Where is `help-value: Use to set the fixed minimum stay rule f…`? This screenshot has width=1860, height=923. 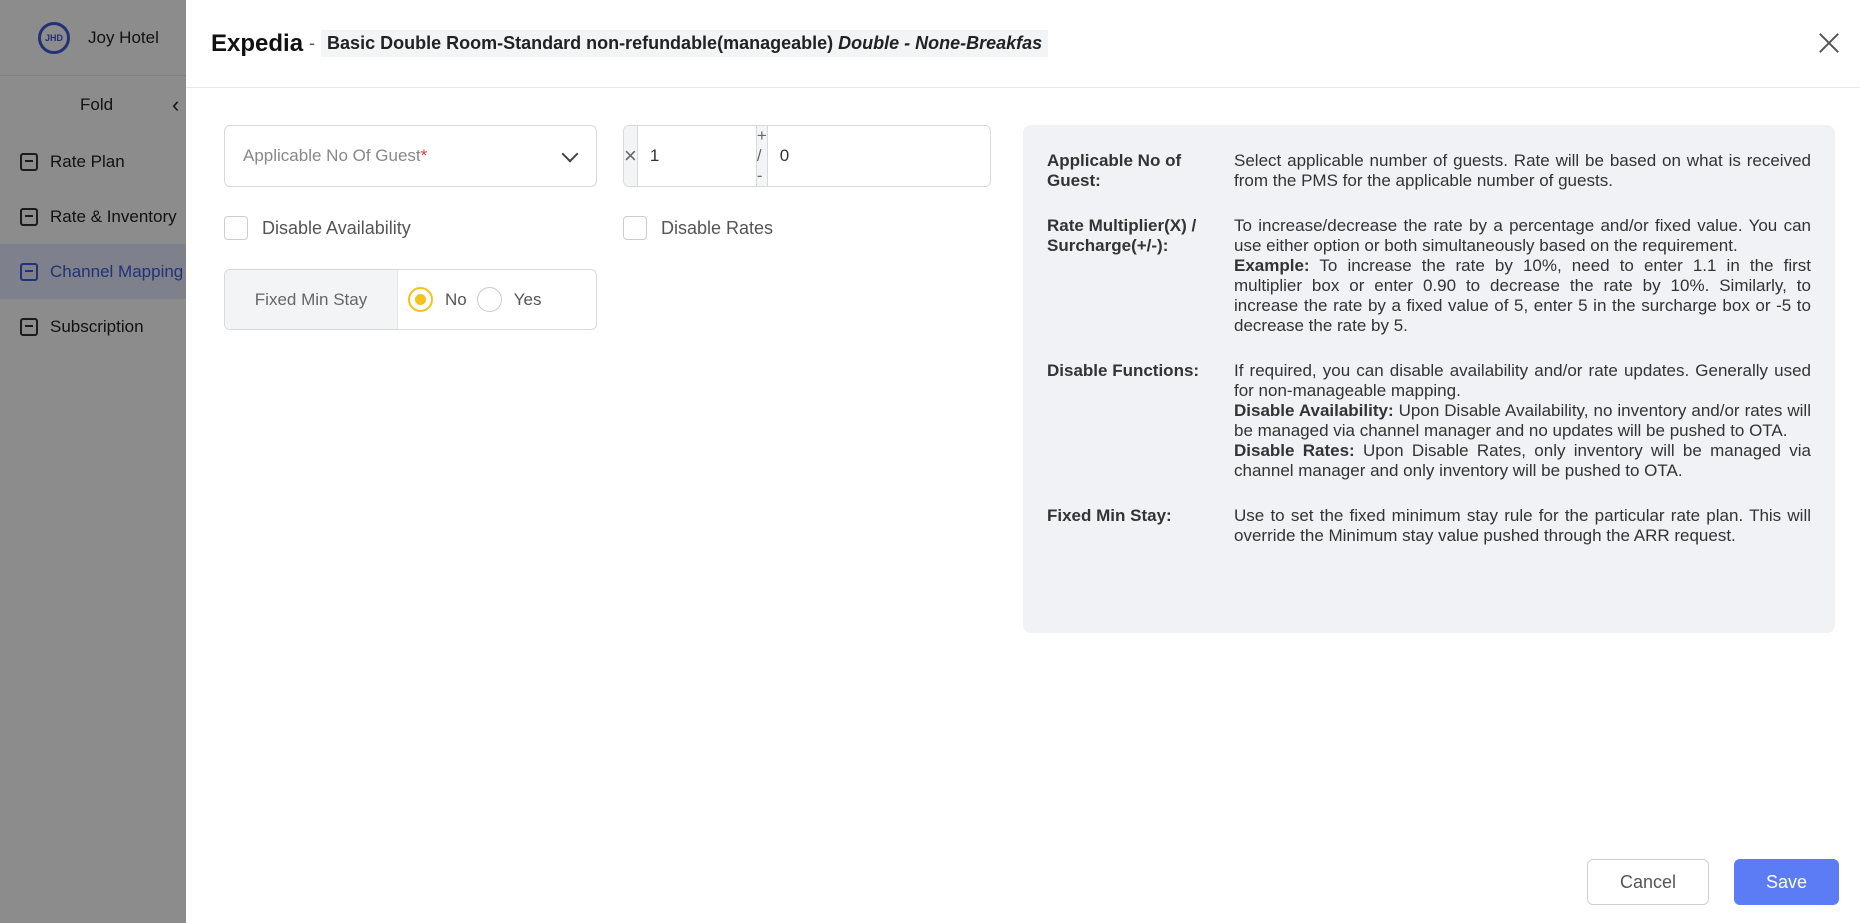
help-value: Use to set the fixed minimum stay rule f… is located at coordinates (1522, 525).